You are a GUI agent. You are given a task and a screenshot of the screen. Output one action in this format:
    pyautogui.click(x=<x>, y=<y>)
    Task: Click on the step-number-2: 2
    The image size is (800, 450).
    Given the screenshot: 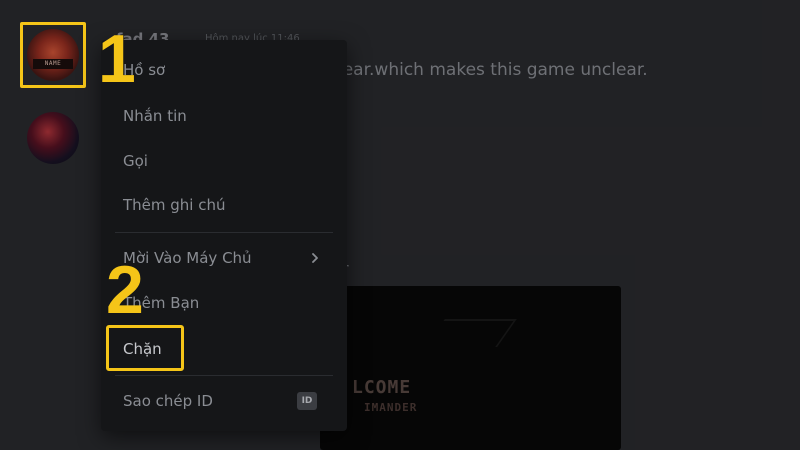 What is the action you would take?
    pyautogui.click(x=125, y=290)
    